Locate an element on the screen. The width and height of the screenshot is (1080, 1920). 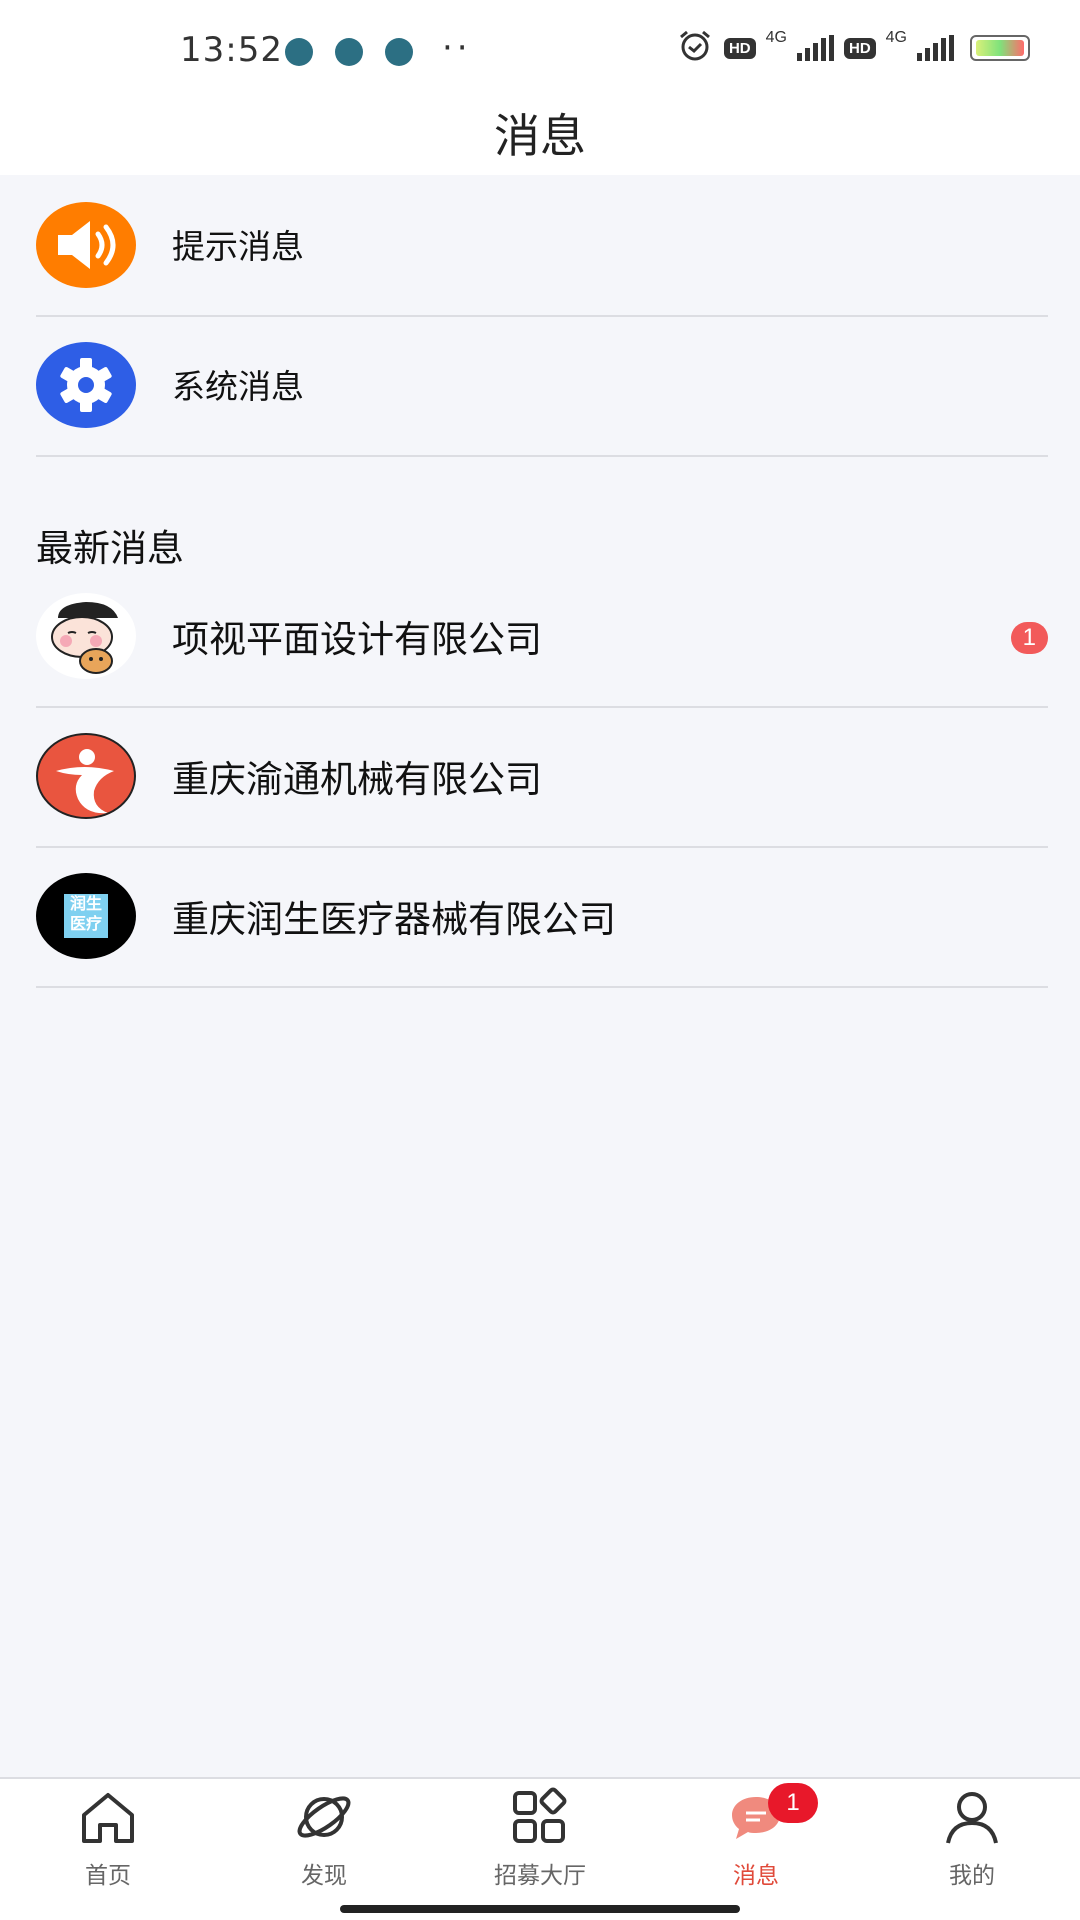
conversation-item: 润生医疗 重庆润生医疗器械有限公司 is located at coordinates (542, 917).